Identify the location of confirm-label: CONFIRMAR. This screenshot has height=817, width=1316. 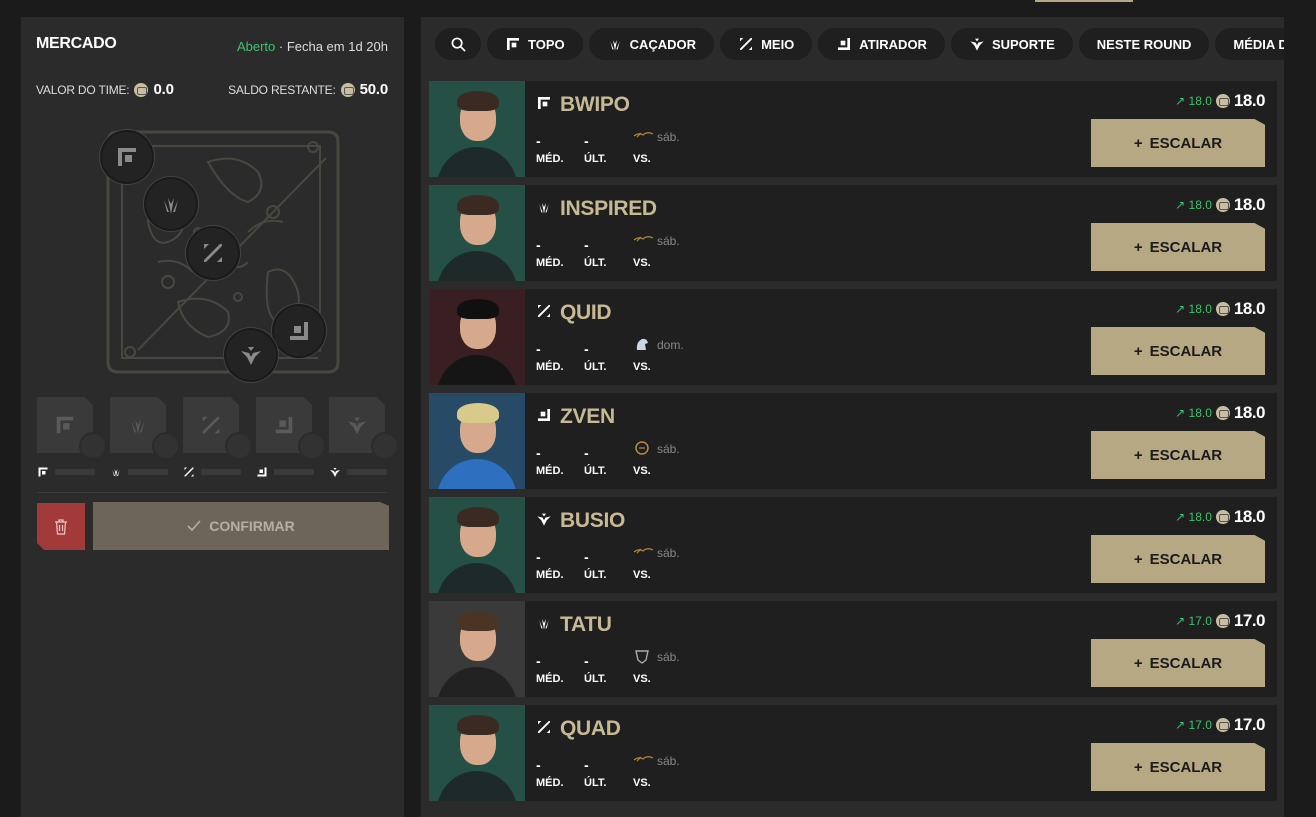
(252, 526).